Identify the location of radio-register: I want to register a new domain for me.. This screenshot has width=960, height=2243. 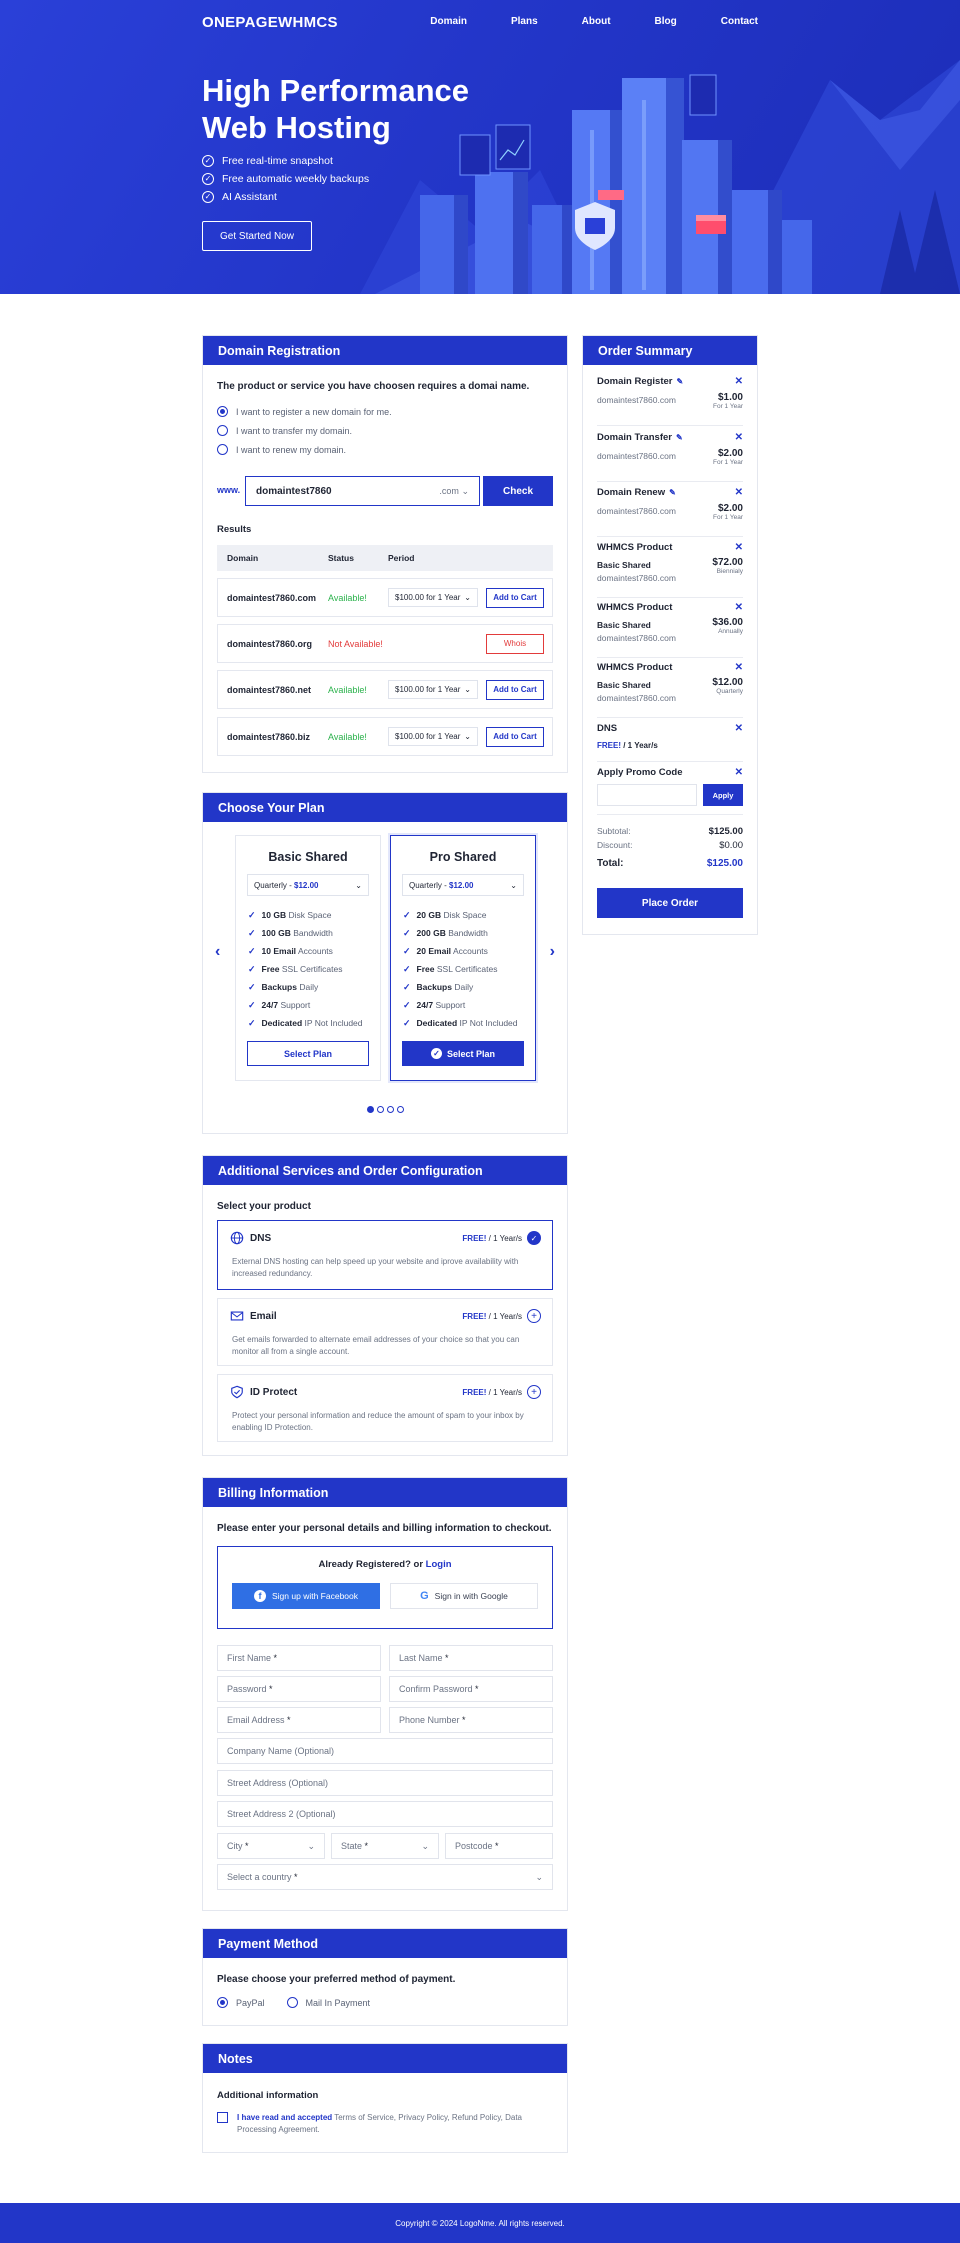
(304, 411).